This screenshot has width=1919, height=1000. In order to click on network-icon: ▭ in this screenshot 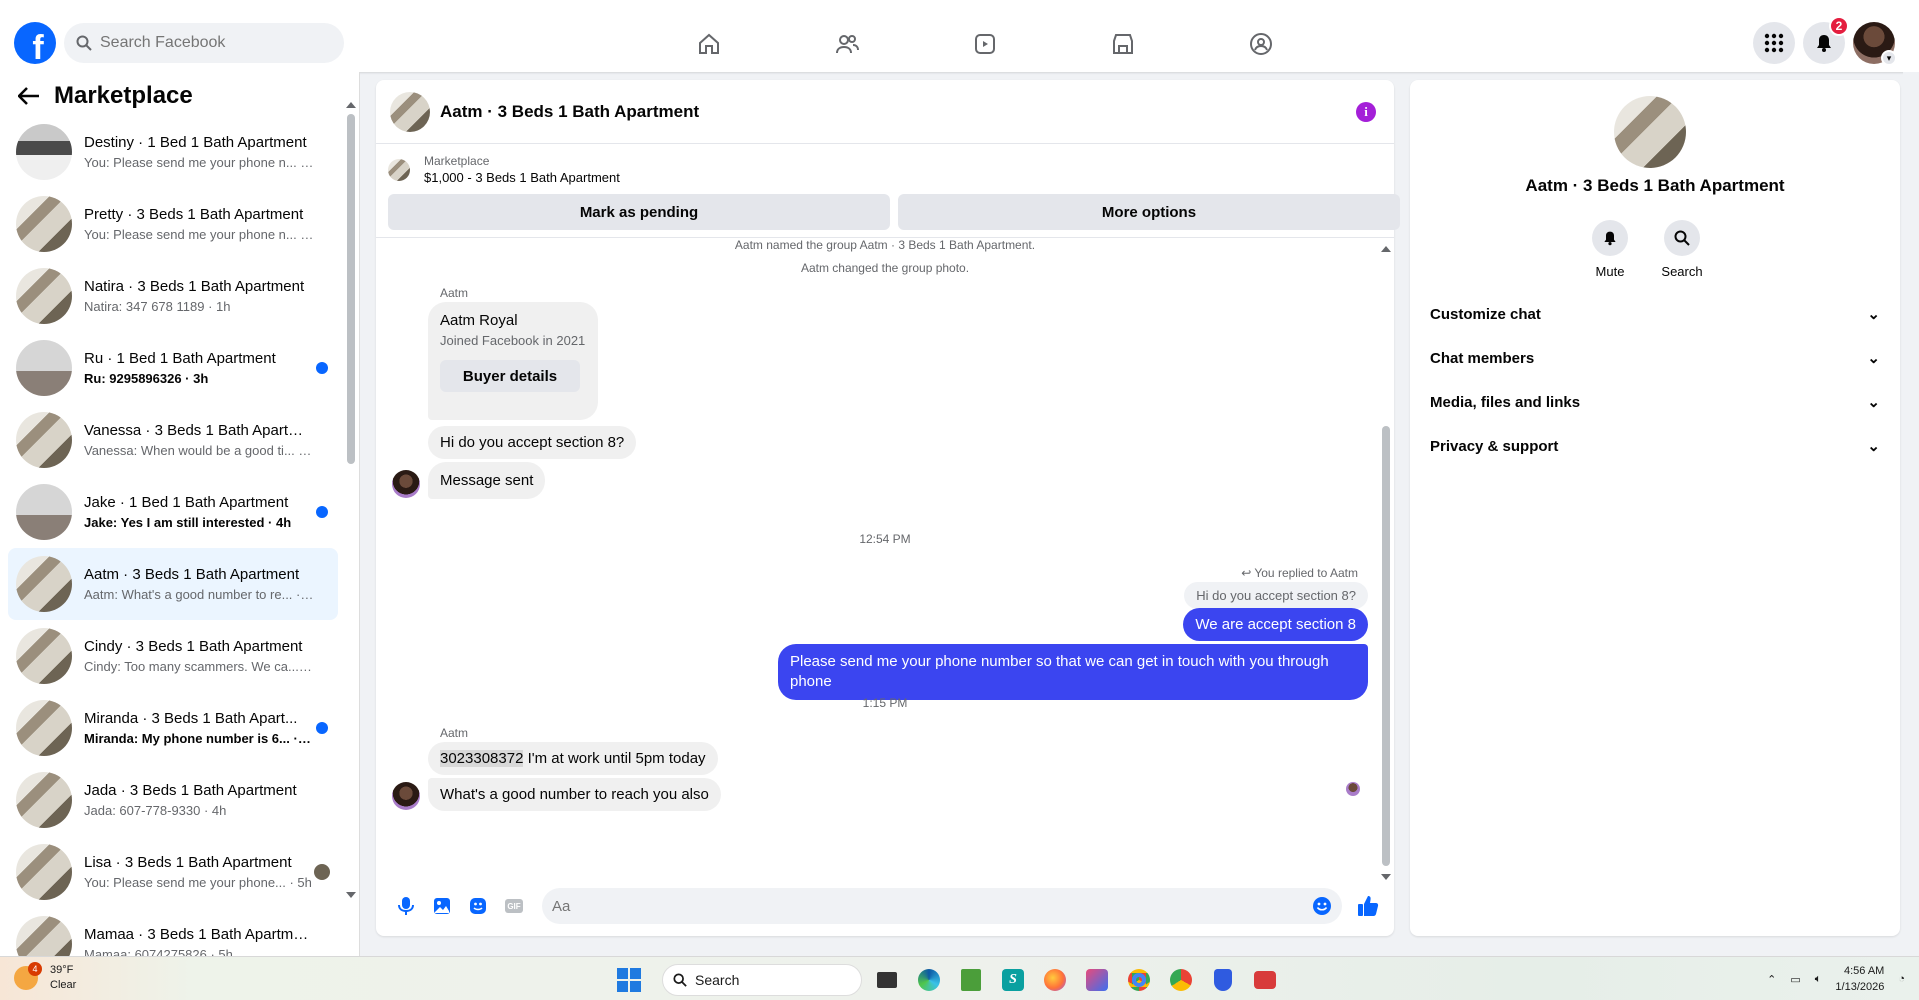, I will do `click(1795, 979)`.